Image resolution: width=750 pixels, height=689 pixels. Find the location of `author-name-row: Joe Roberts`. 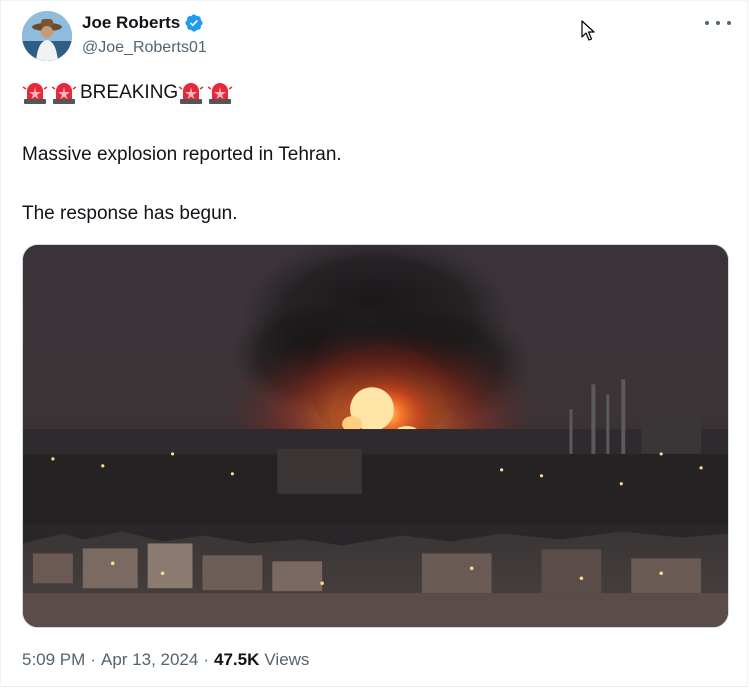

author-name-row: Joe Roberts is located at coordinates (143, 23).